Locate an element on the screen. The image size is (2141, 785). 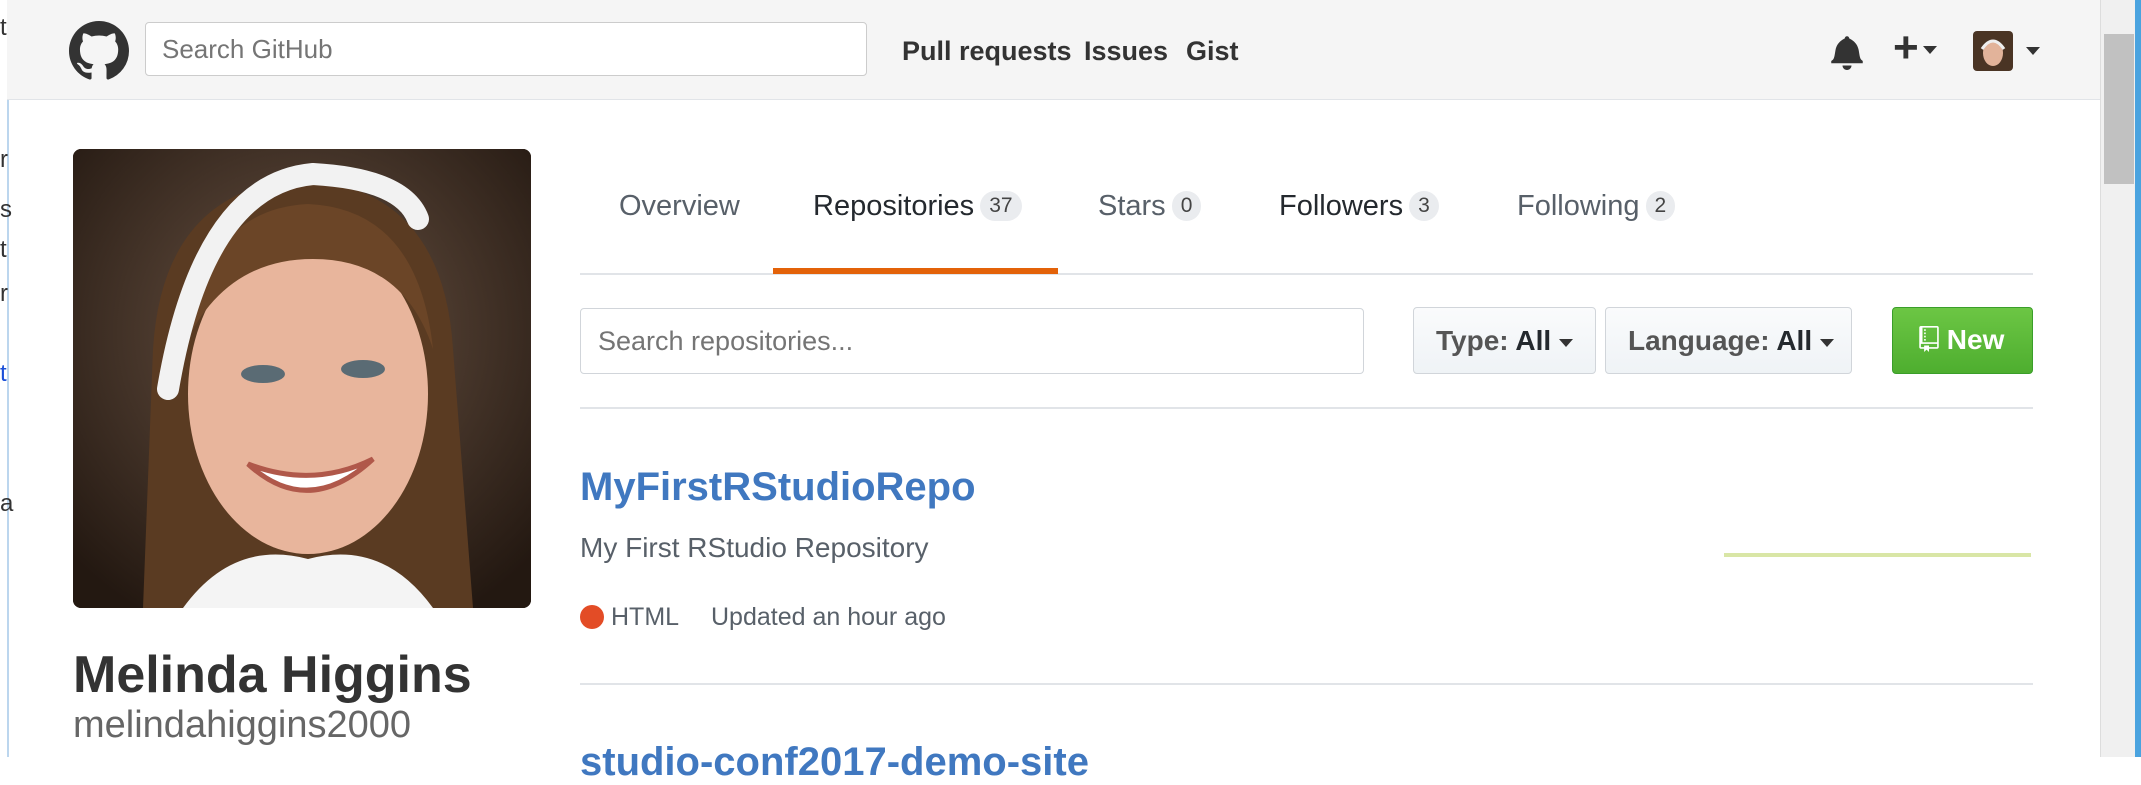
tab-overview: Overview is located at coordinates (679, 206).